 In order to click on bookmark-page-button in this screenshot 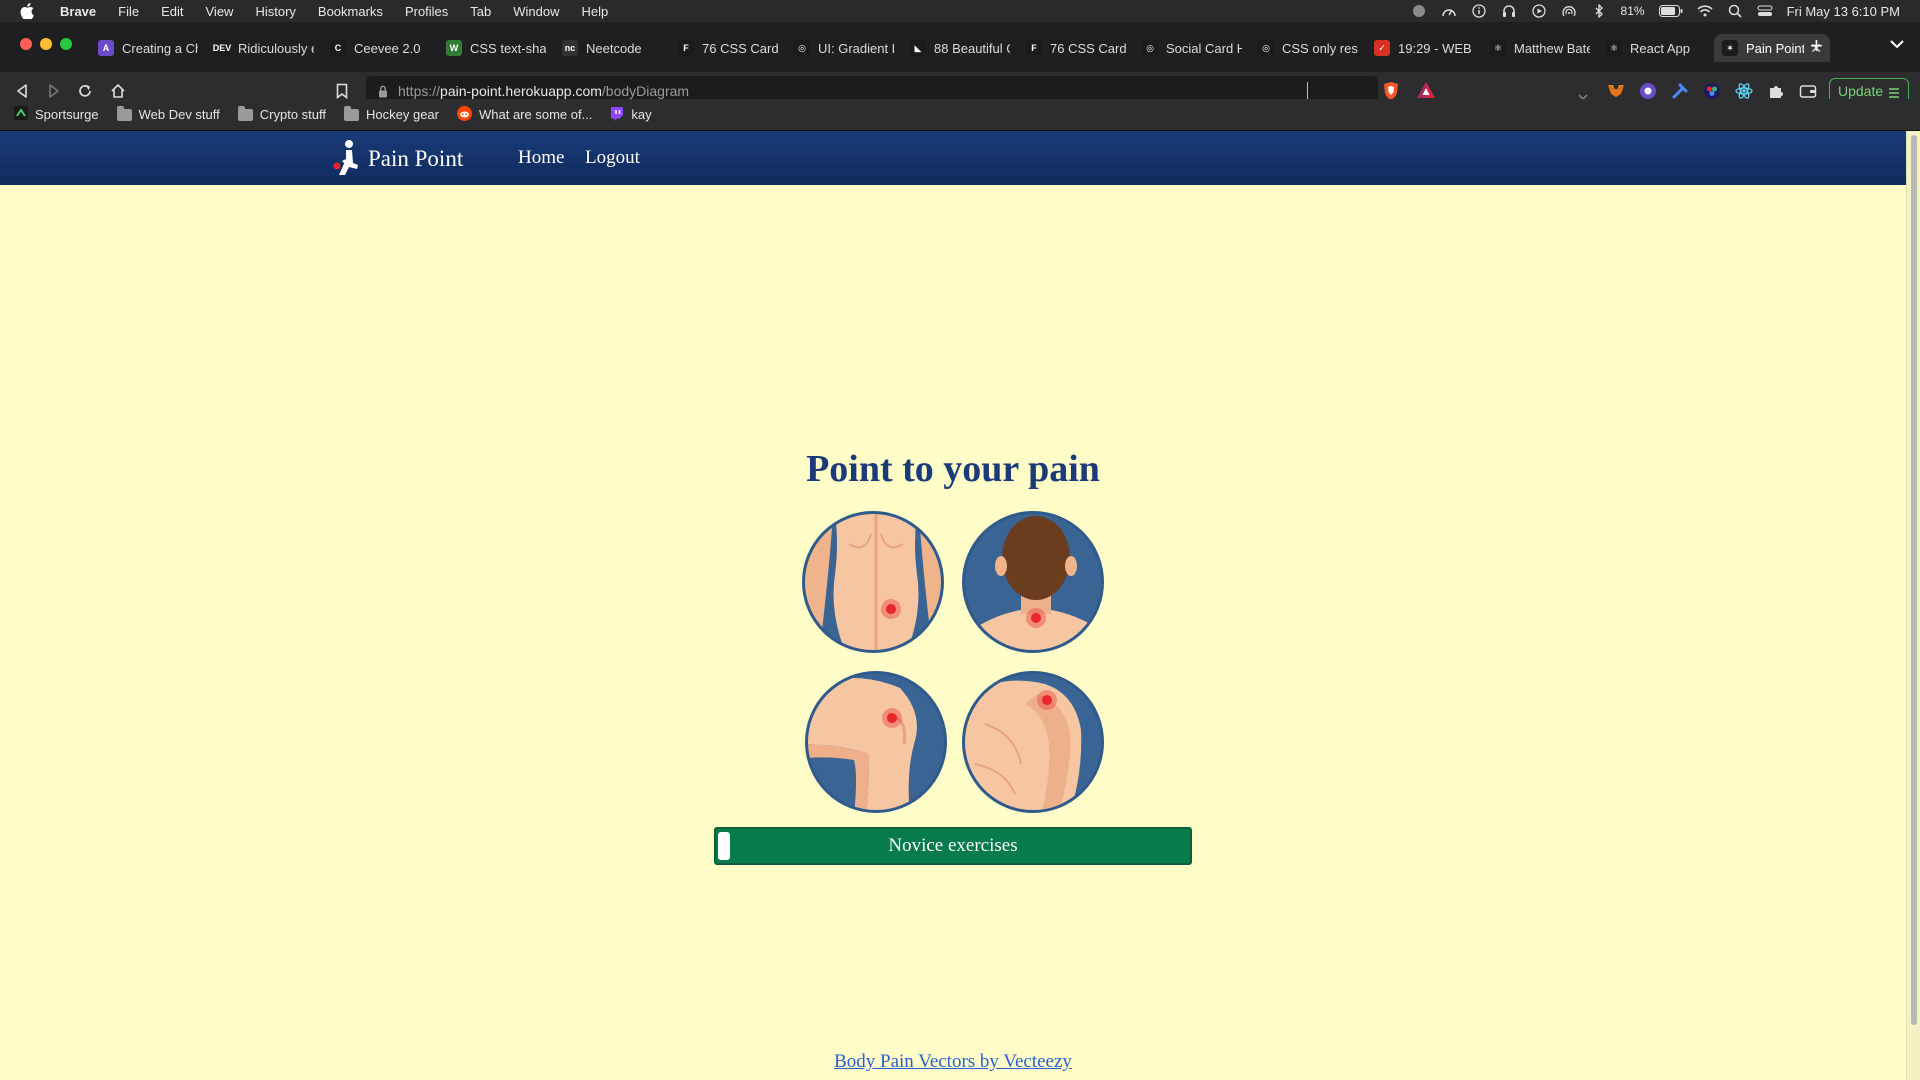, I will do `click(342, 91)`.